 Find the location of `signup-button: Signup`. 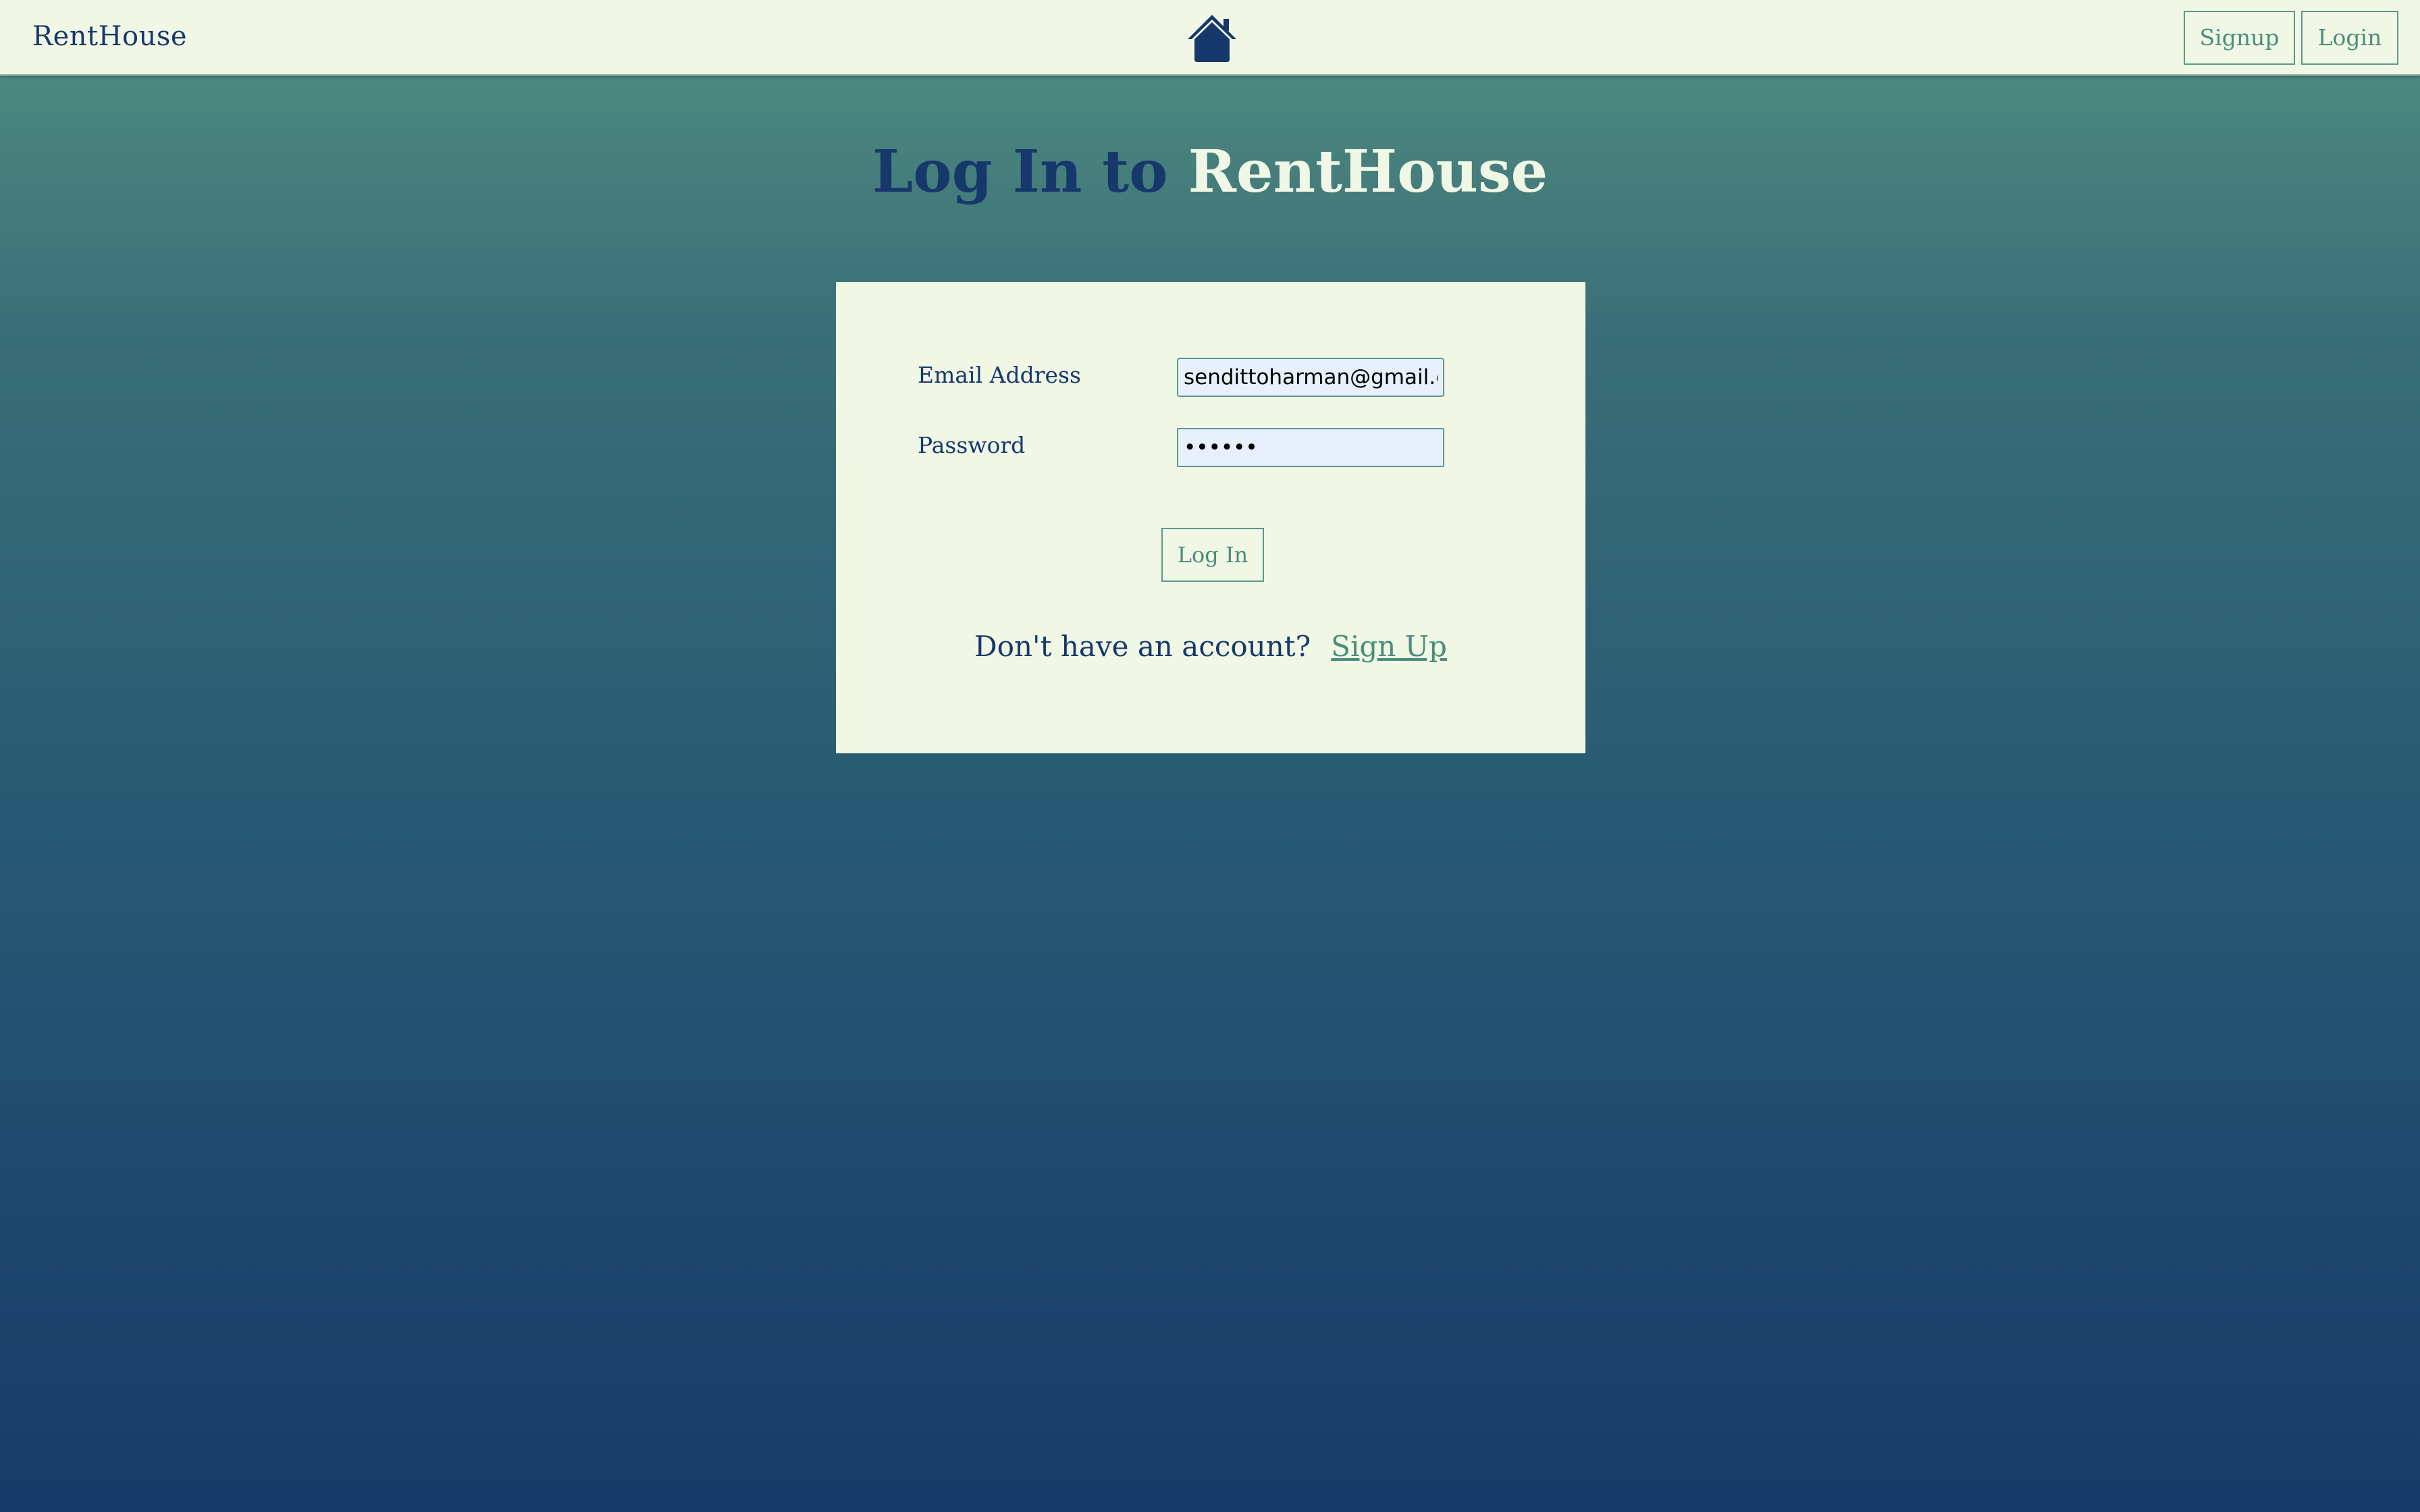

signup-button: Signup is located at coordinates (2239, 38).